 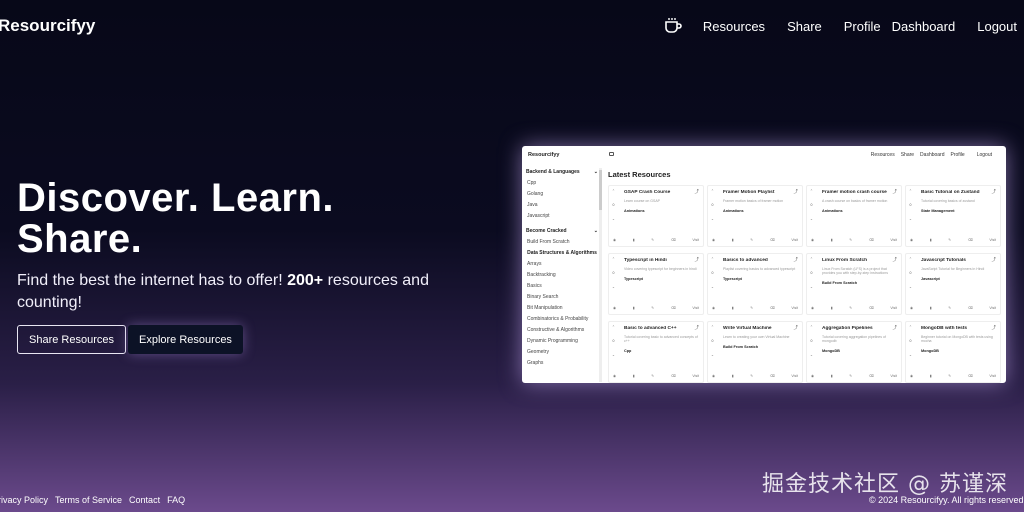 I want to click on card-title: Framer motion crash course, so click(x=854, y=192).